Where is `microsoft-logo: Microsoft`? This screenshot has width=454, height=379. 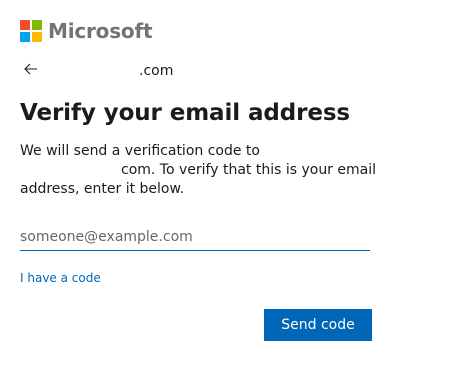
microsoft-logo: Microsoft is located at coordinates (86, 31).